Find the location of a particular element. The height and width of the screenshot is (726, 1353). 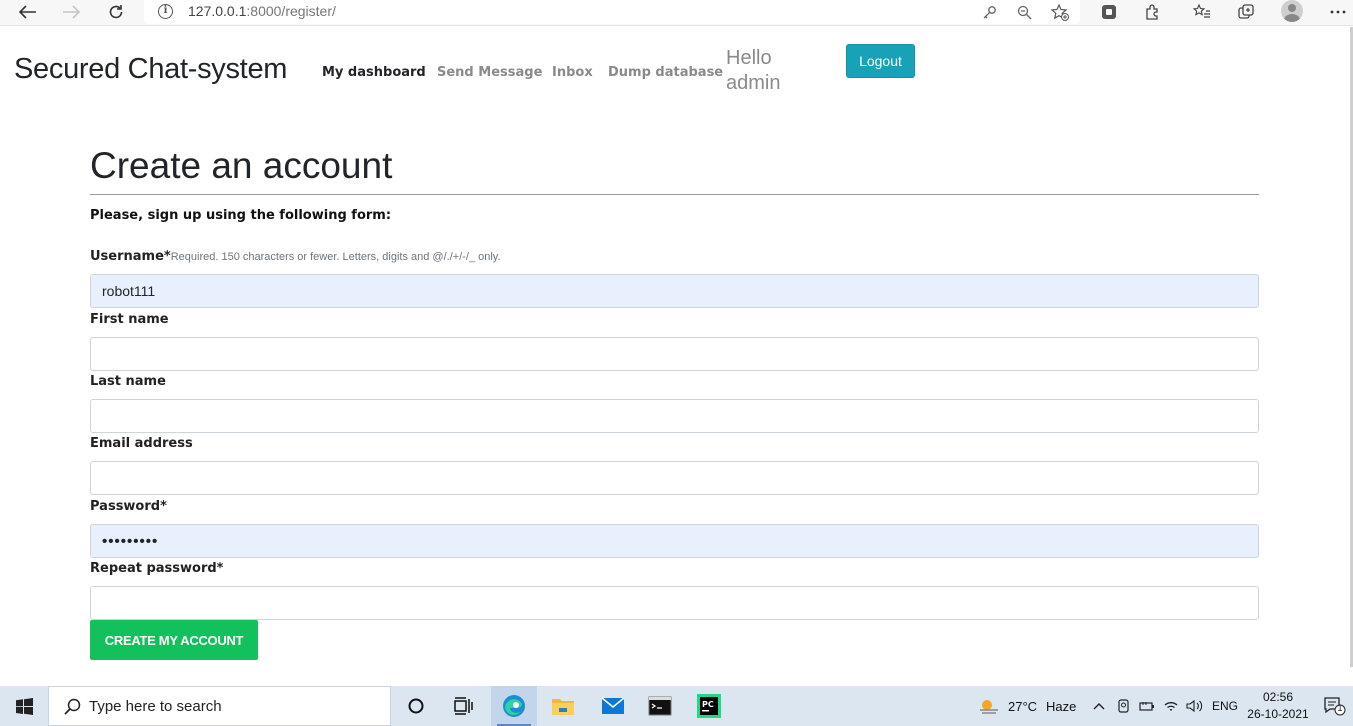

mail-icon is located at coordinates (613, 705).